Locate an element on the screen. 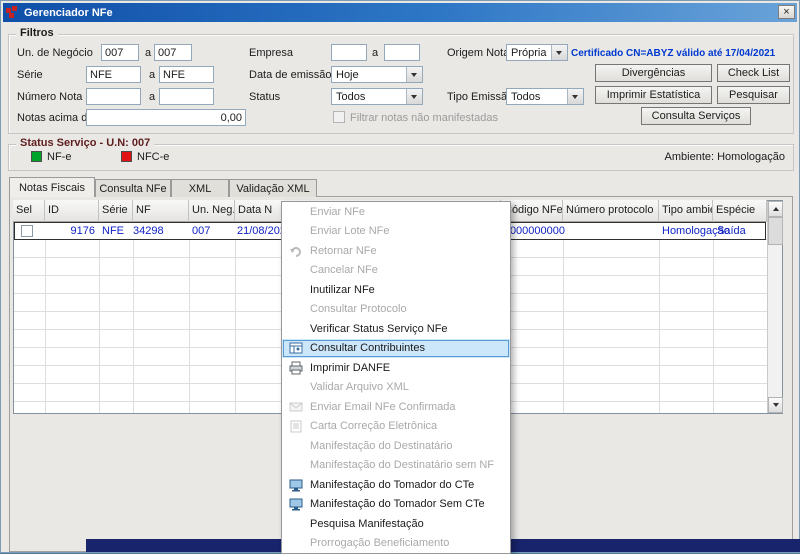 The image size is (800, 554). col-header-especie: Espécie is located at coordinates (740, 211).